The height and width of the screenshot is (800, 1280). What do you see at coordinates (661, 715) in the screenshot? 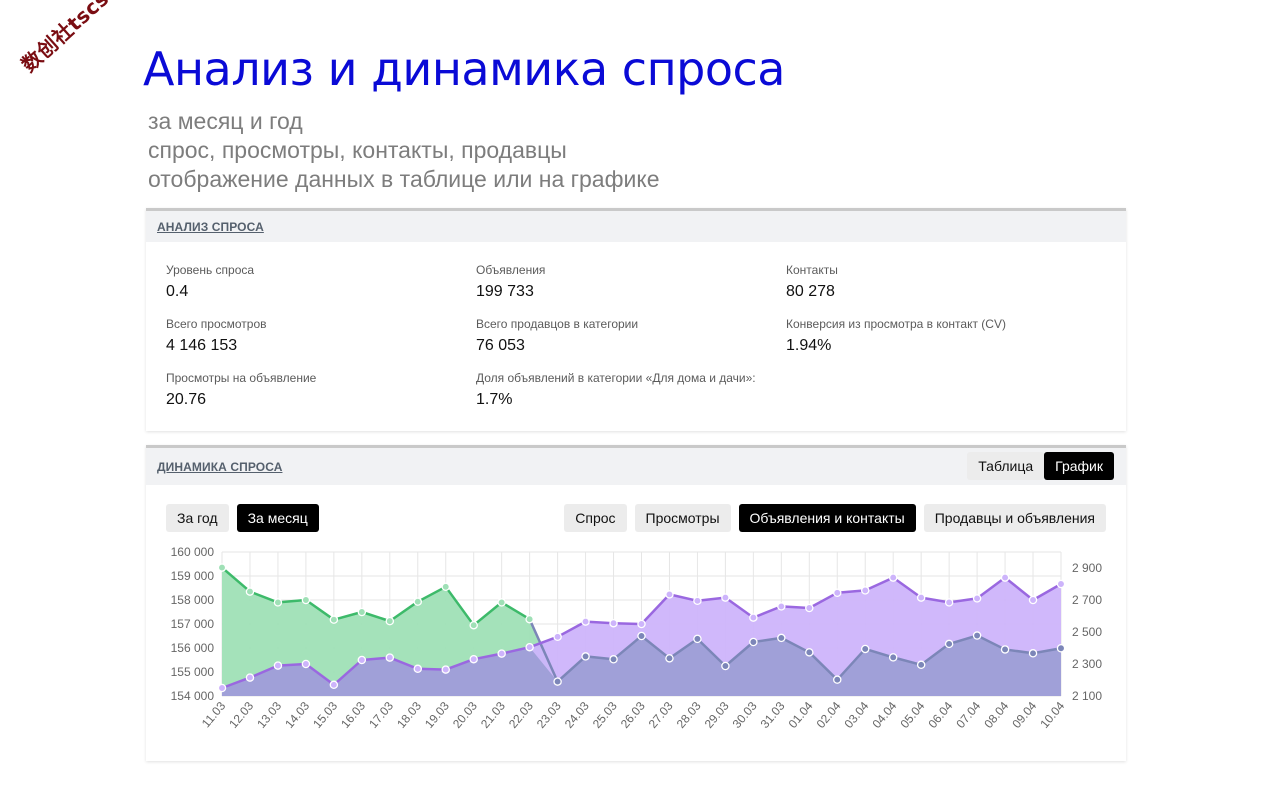
I see `x-tick-label: 27.03` at bounding box center [661, 715].